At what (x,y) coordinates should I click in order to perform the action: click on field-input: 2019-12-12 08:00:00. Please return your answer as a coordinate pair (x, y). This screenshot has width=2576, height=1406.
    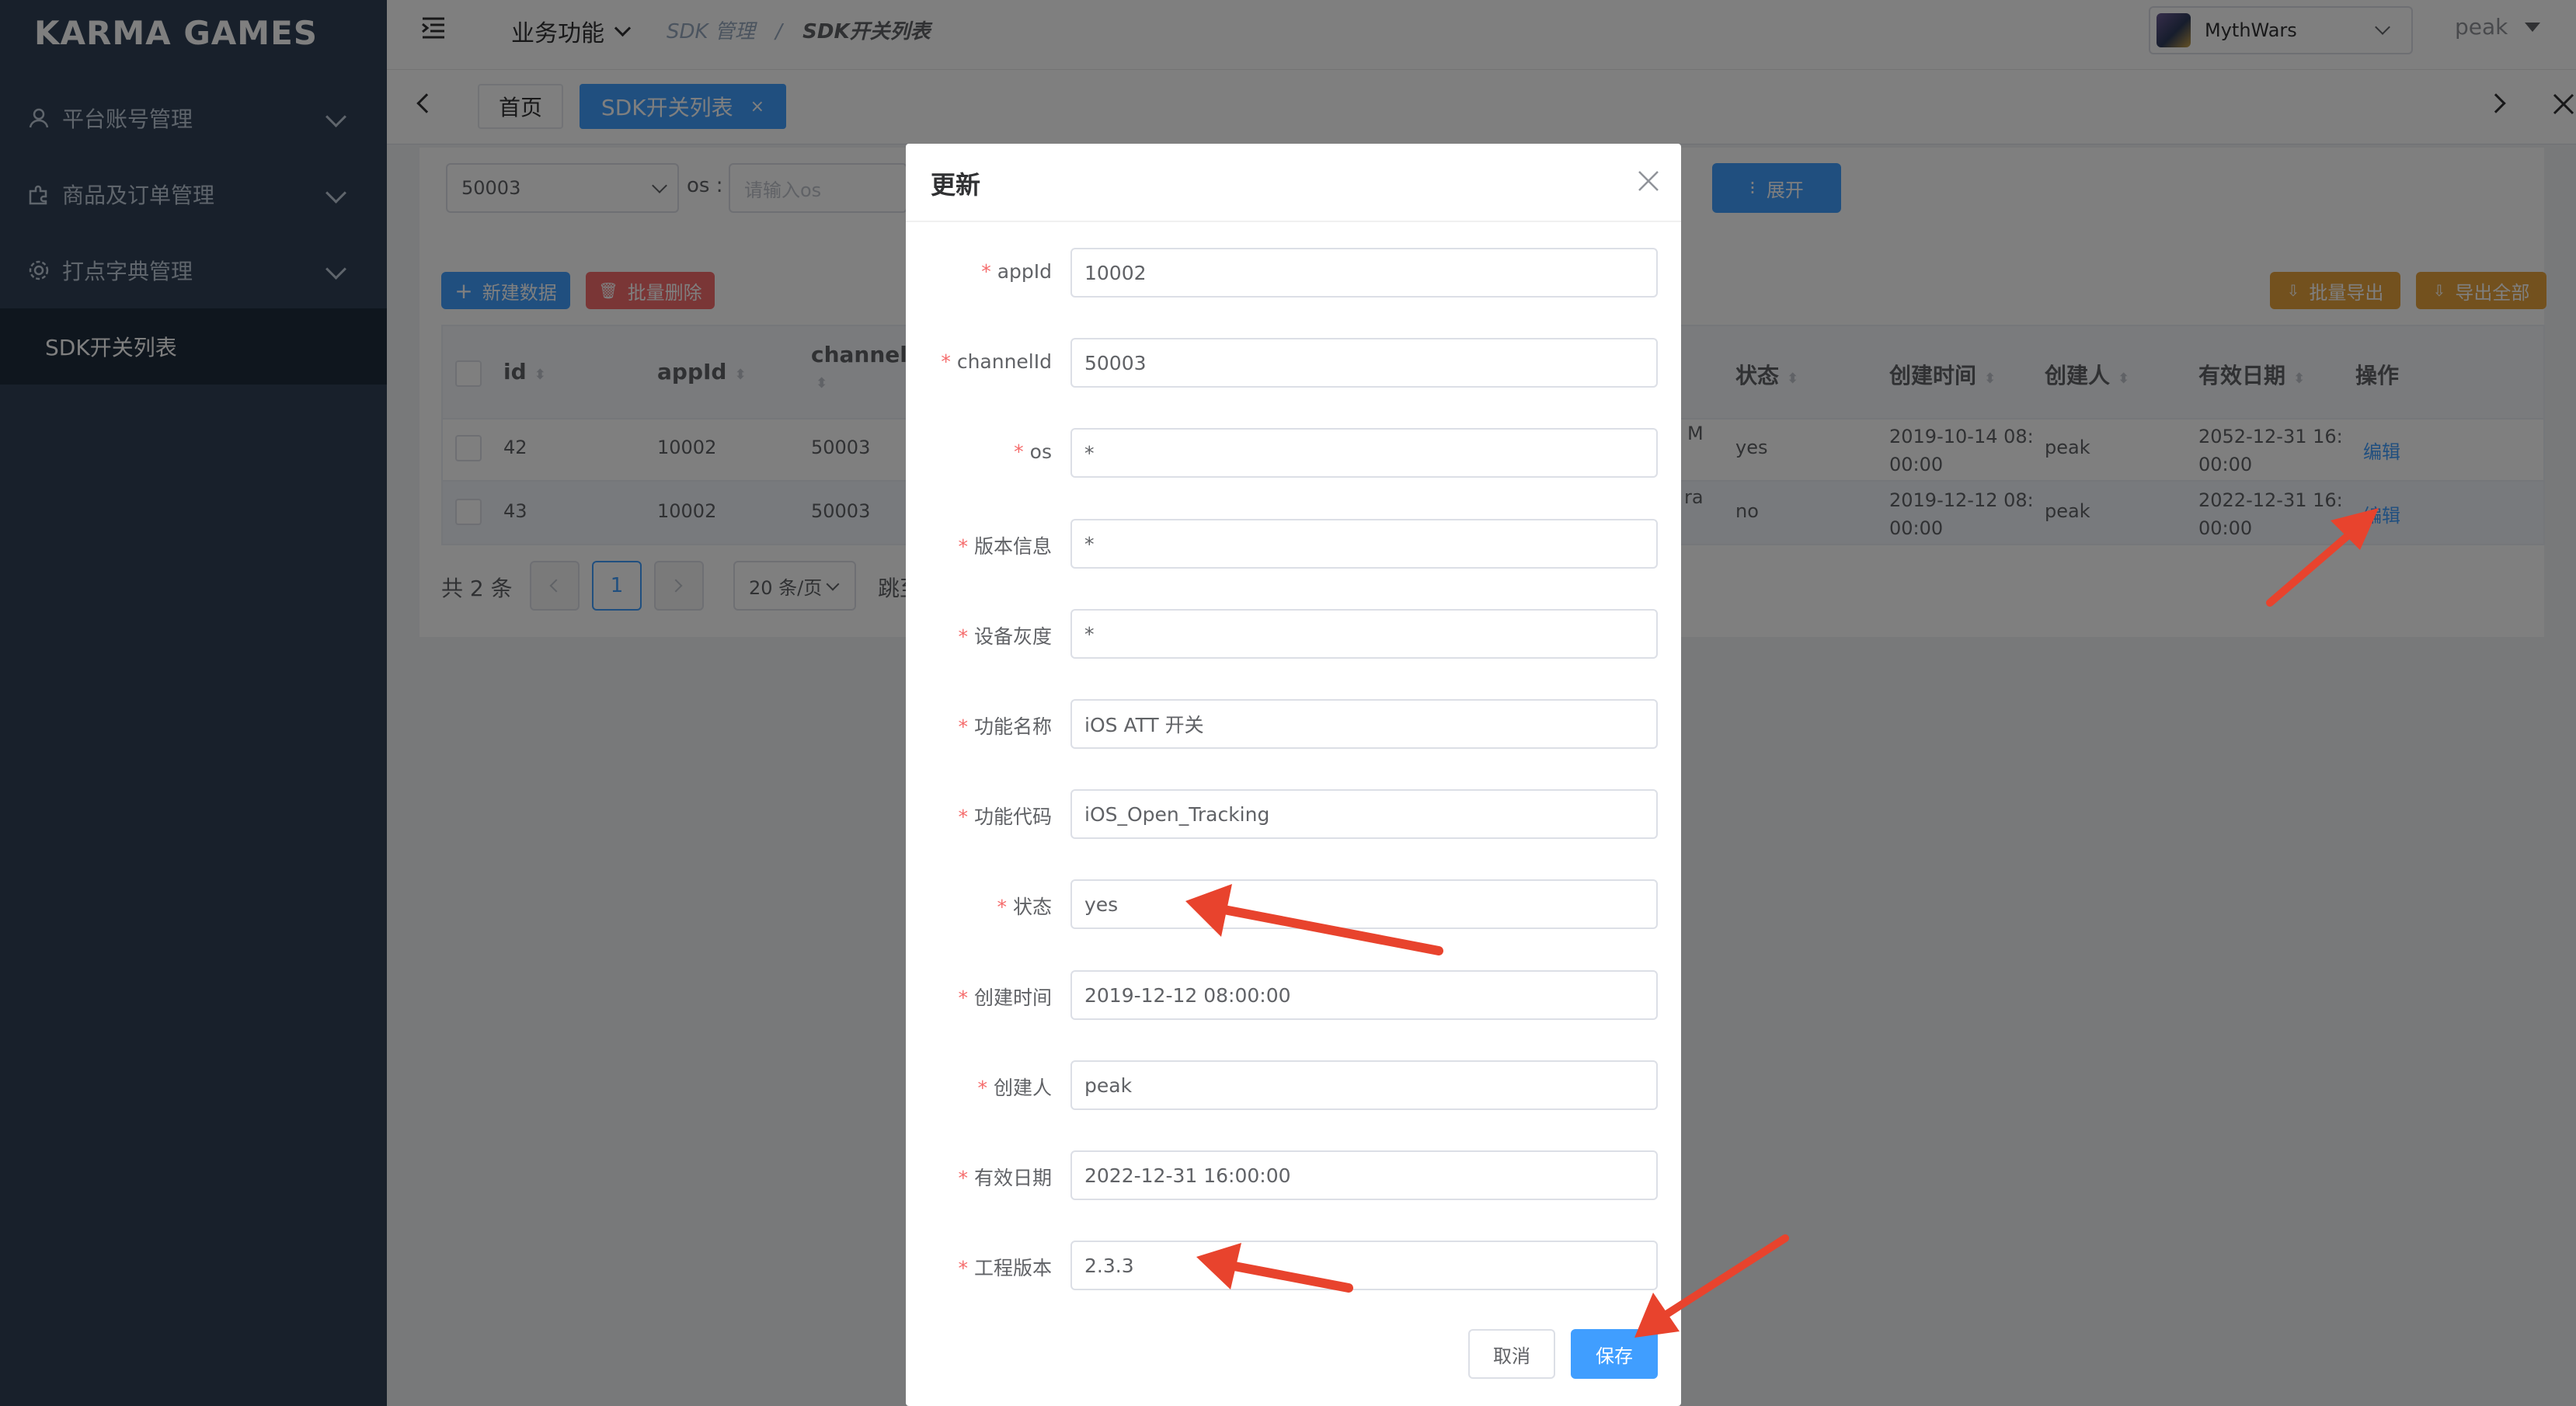
    Looking at the image, I should click on (1364, 995).